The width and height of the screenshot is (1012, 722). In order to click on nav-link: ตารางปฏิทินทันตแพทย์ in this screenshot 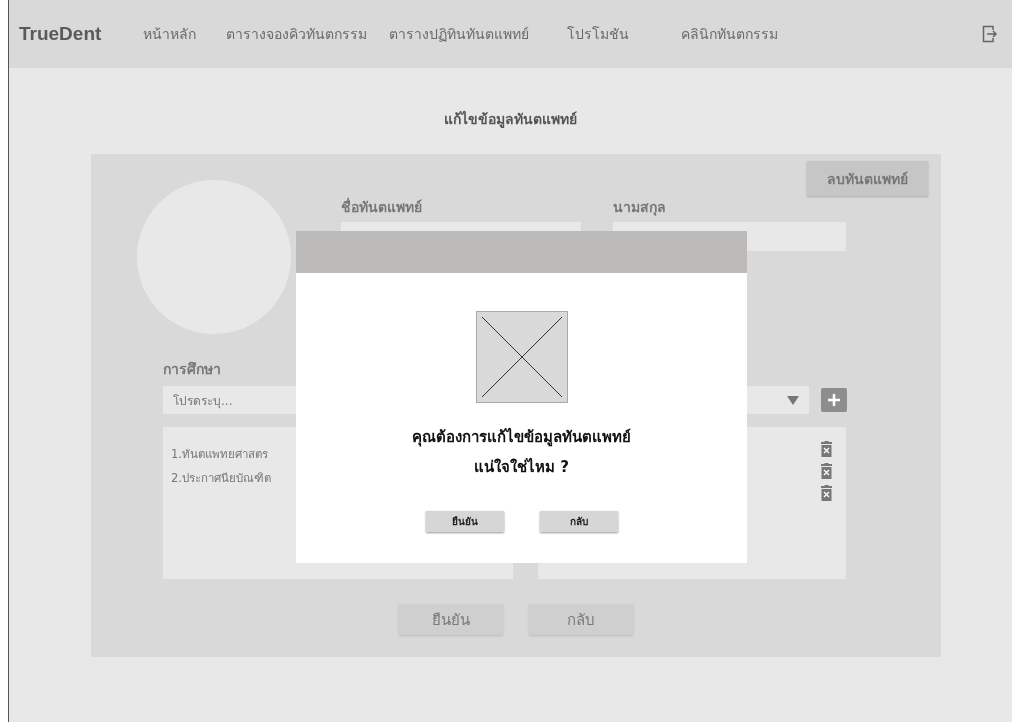, I will do `click(459, 34)`.